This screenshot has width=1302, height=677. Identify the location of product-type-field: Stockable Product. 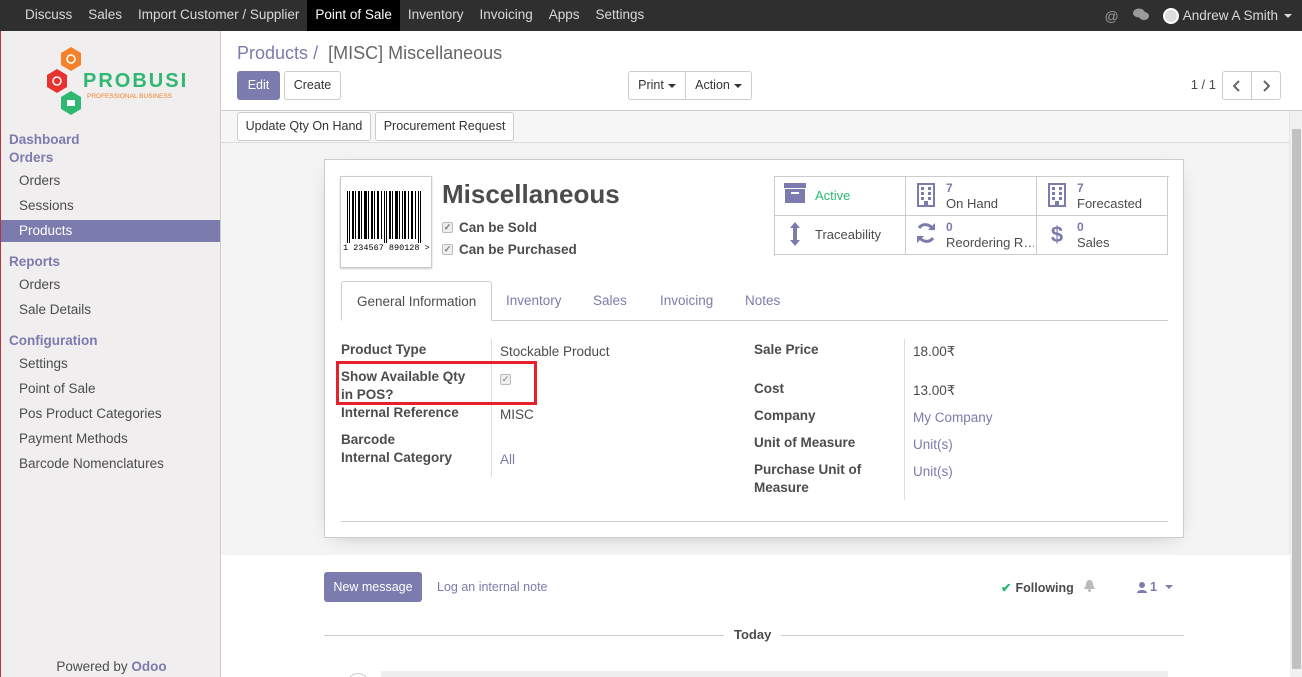
(555, 351).